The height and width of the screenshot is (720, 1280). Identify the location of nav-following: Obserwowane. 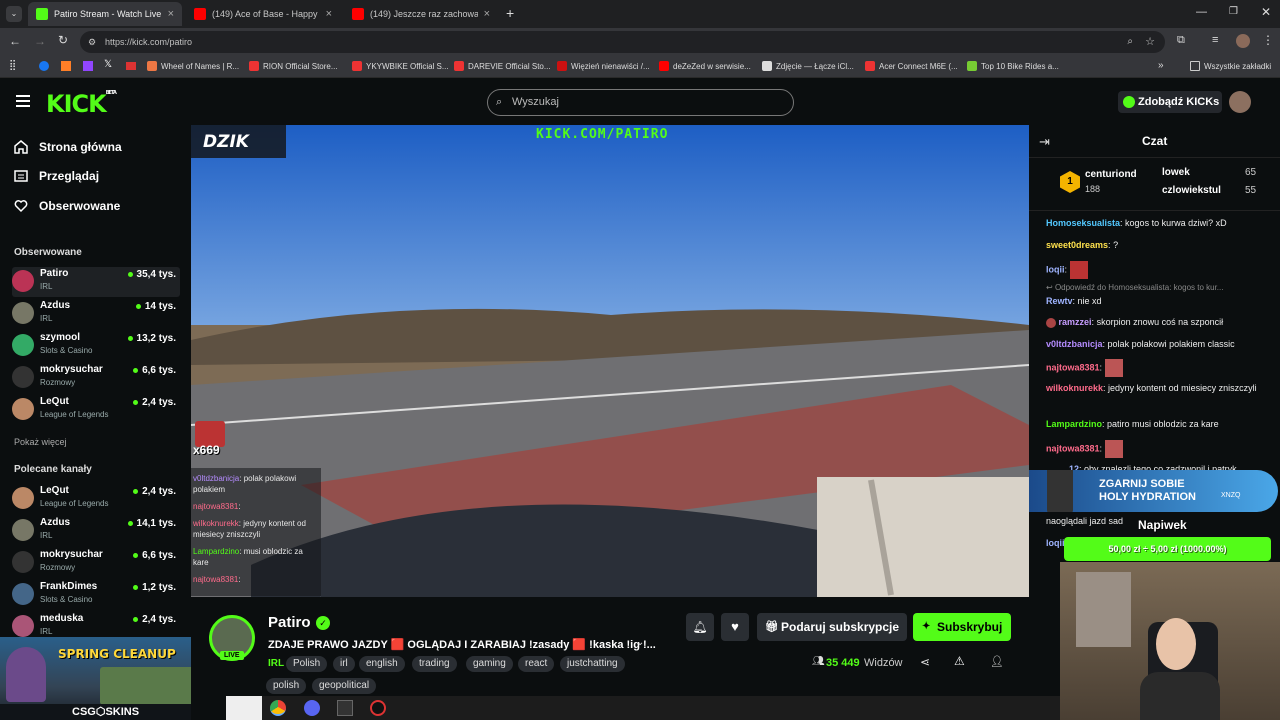
(67, 206).